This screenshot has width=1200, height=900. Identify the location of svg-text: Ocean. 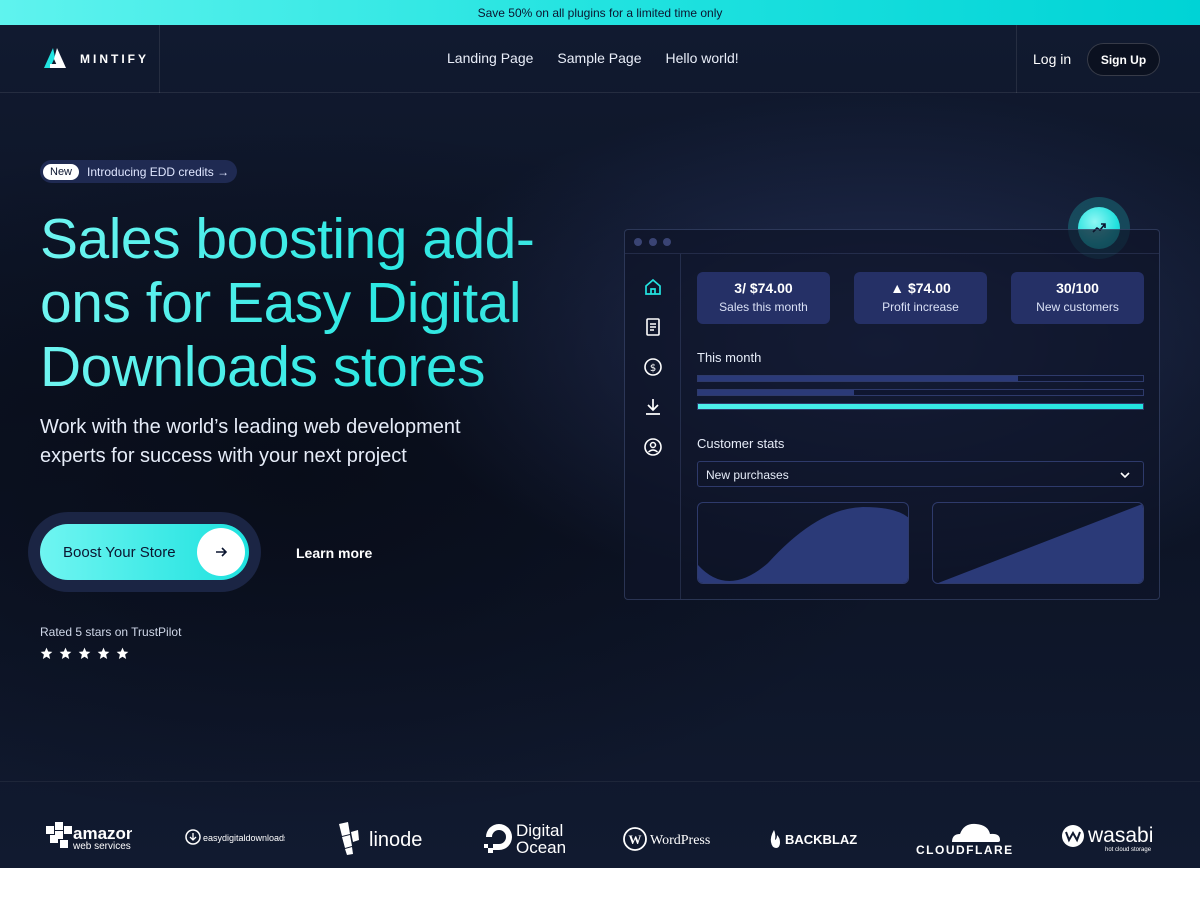
(541, 847).